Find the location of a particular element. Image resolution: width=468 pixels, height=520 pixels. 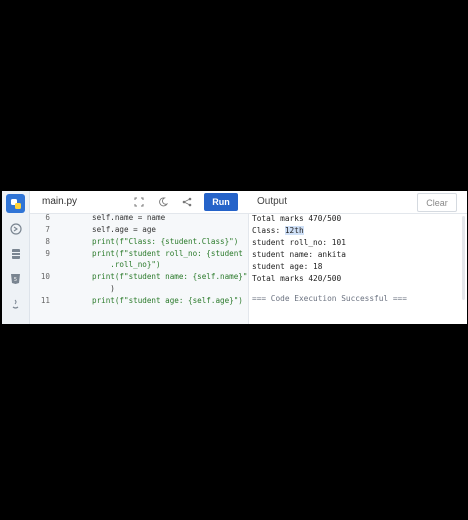

code-text: print(f"student roll_no: {student is located at coordinates (167, 253).